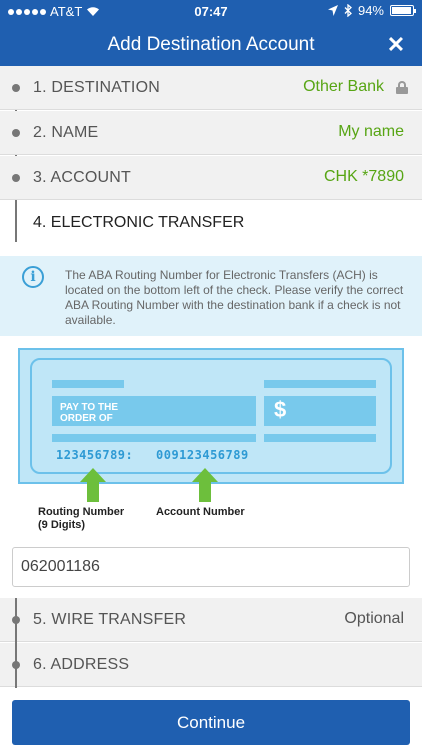  What do you see at coordinates (33, 277) in the screenshot?
I see `info-icon: i` at bounding box center [33, 277].